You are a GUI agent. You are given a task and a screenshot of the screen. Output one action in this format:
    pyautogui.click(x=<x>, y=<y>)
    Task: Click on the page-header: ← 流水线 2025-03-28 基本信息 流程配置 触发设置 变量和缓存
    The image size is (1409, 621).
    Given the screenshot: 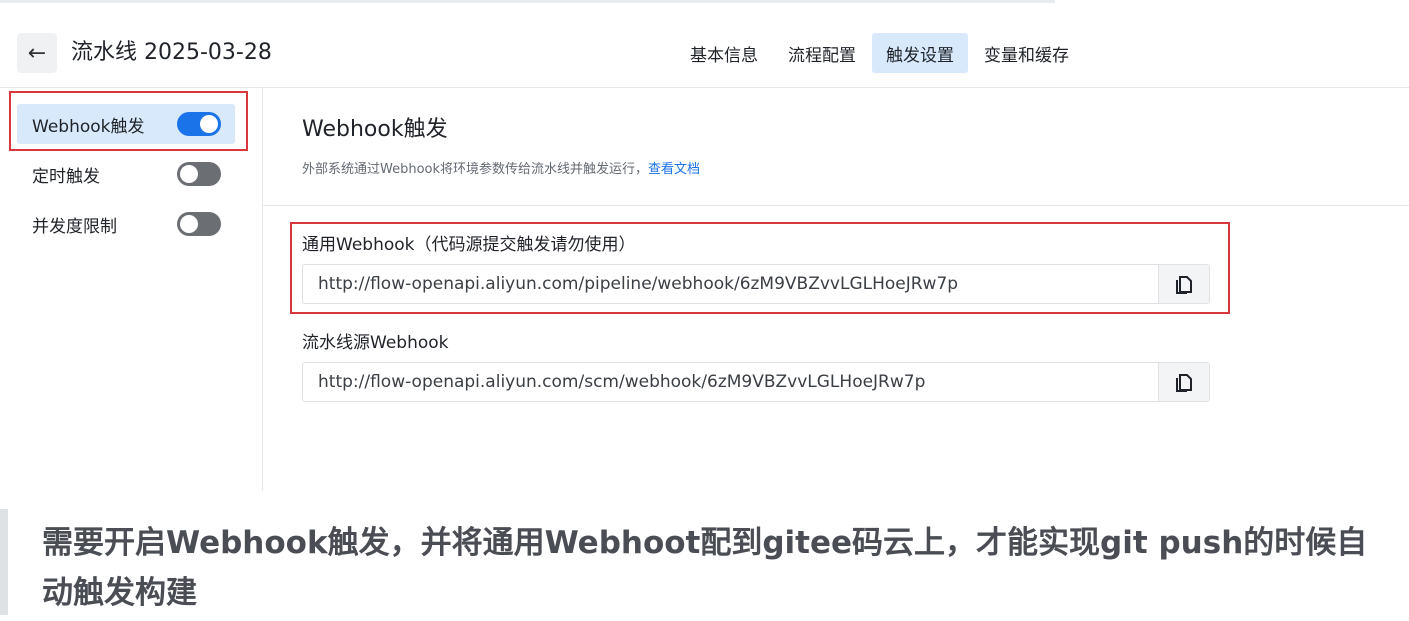 What is the action you would take?
    pyautogui.click(x=704, y=45)
    